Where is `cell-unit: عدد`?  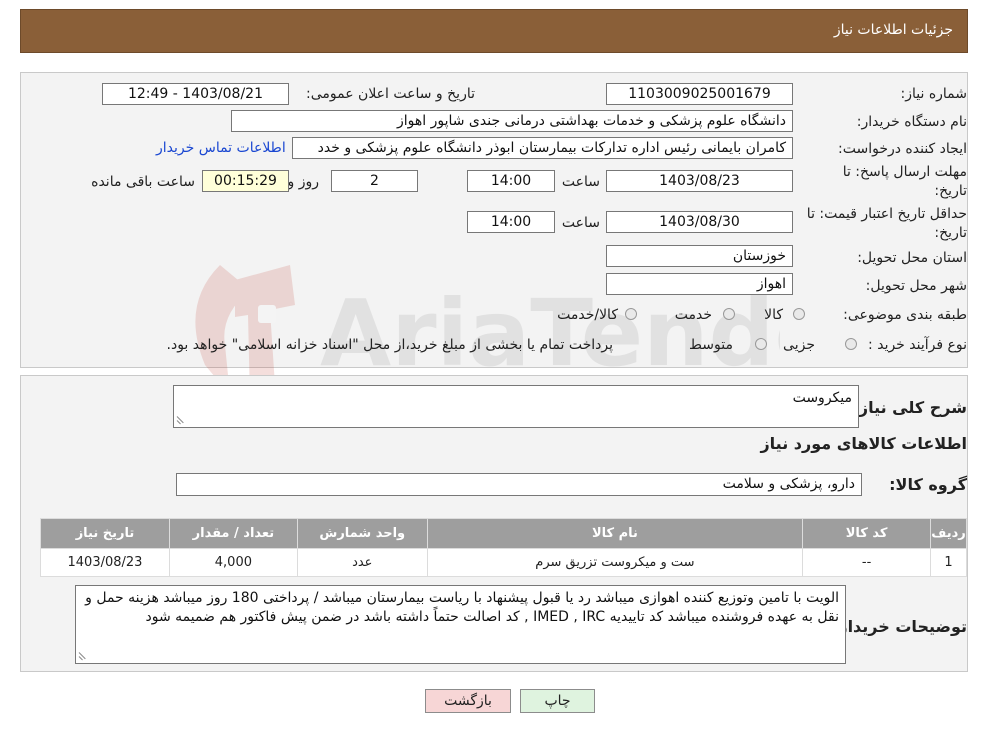
cell-unit: عدد is located at coordinates (362, 562).